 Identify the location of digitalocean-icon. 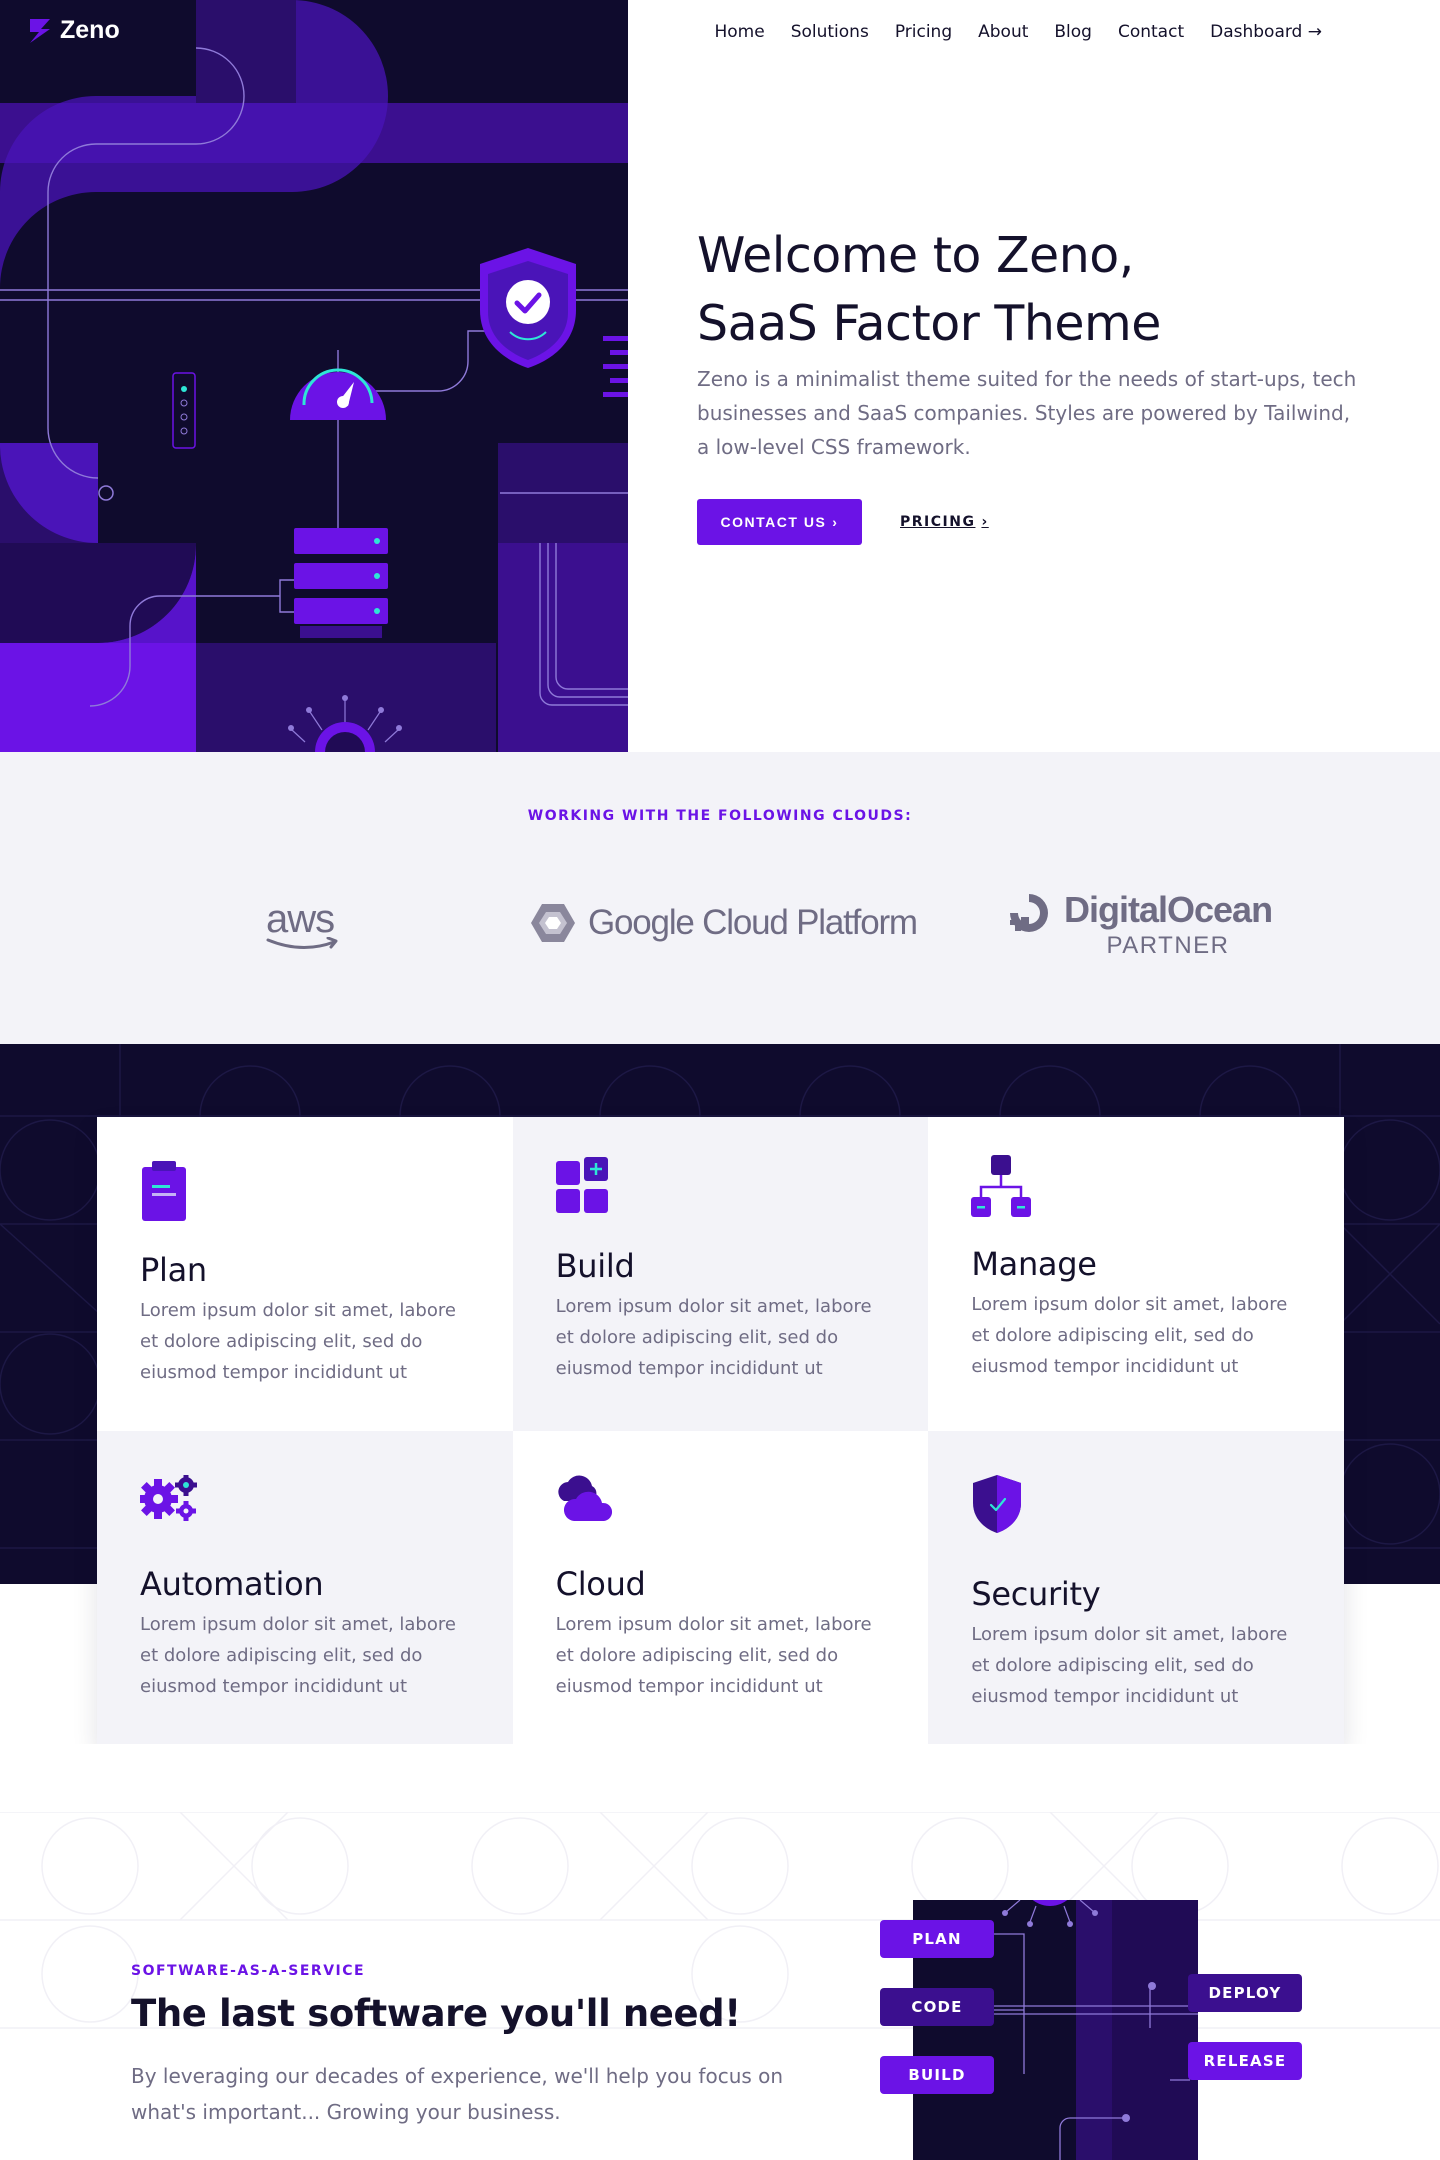
(1029, 913).